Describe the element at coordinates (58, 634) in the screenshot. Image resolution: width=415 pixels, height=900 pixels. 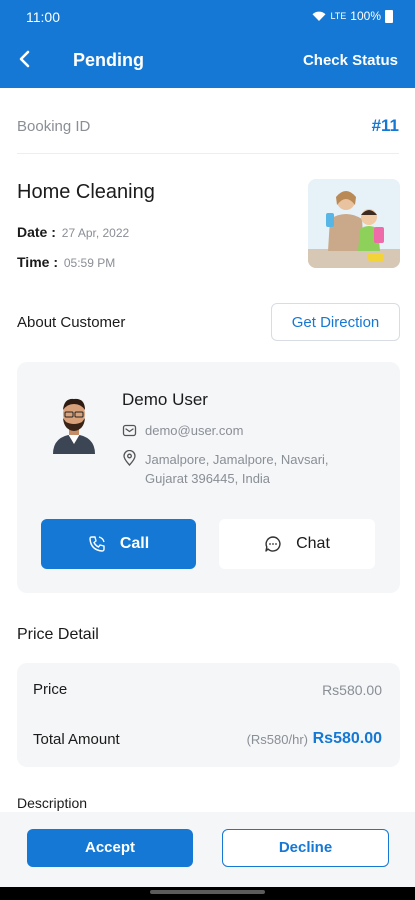
I see `price-detail-title: Price Detail` at that location.